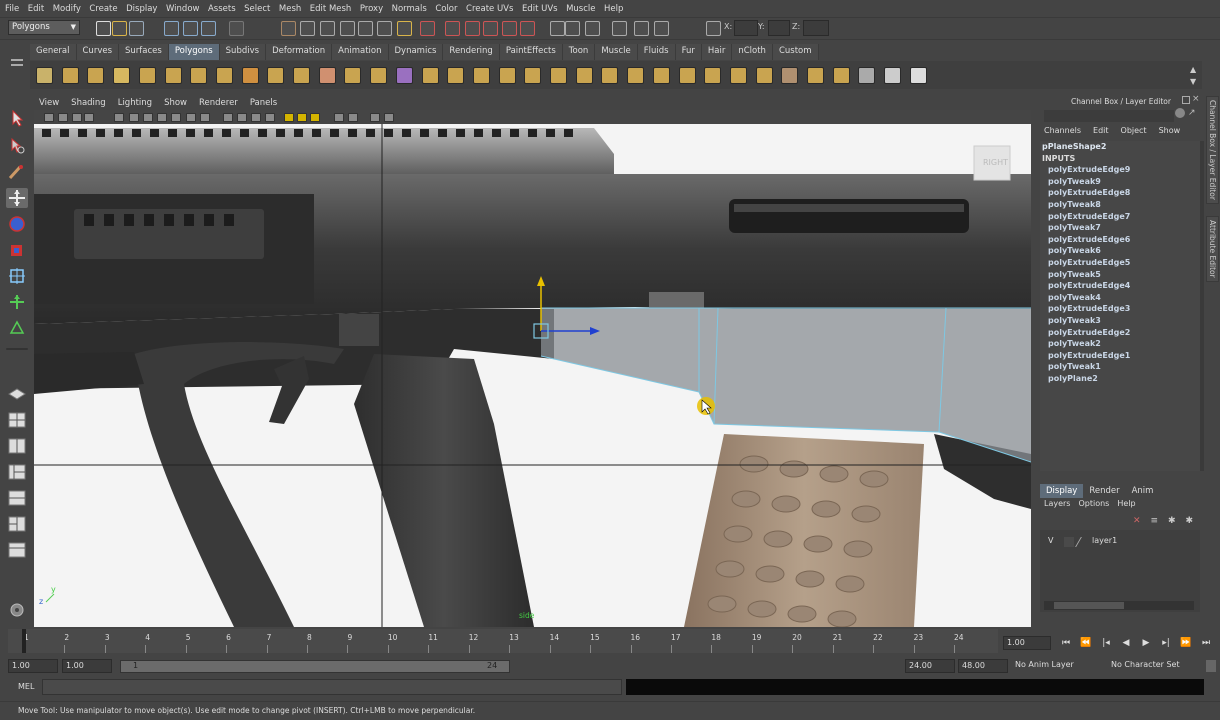 The width and height of the screenshot is (1220, 720). Describe the element at coordinates (360, 52) in the screenshot. I see `shelf-tab-animation: Animation` at that location.